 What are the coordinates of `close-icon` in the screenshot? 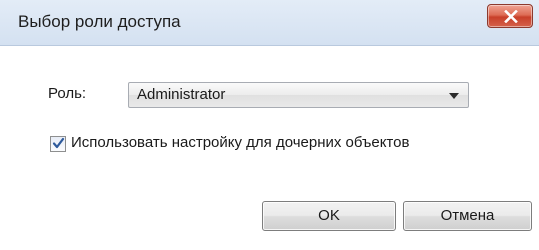 It's located at (511, 16).